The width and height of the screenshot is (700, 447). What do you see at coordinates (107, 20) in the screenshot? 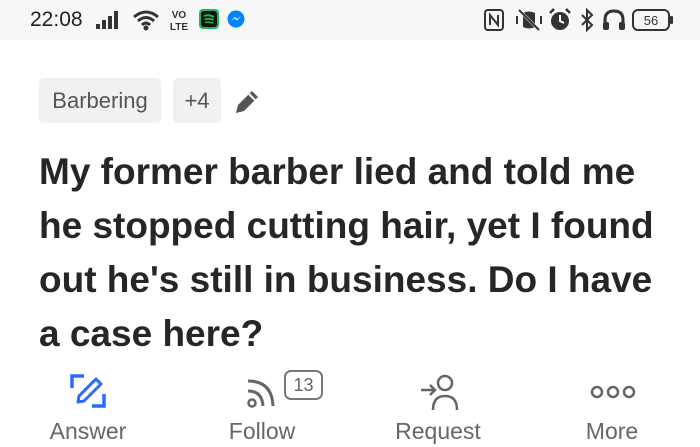
I see `signal-icon` at bounding box center [107, 20].